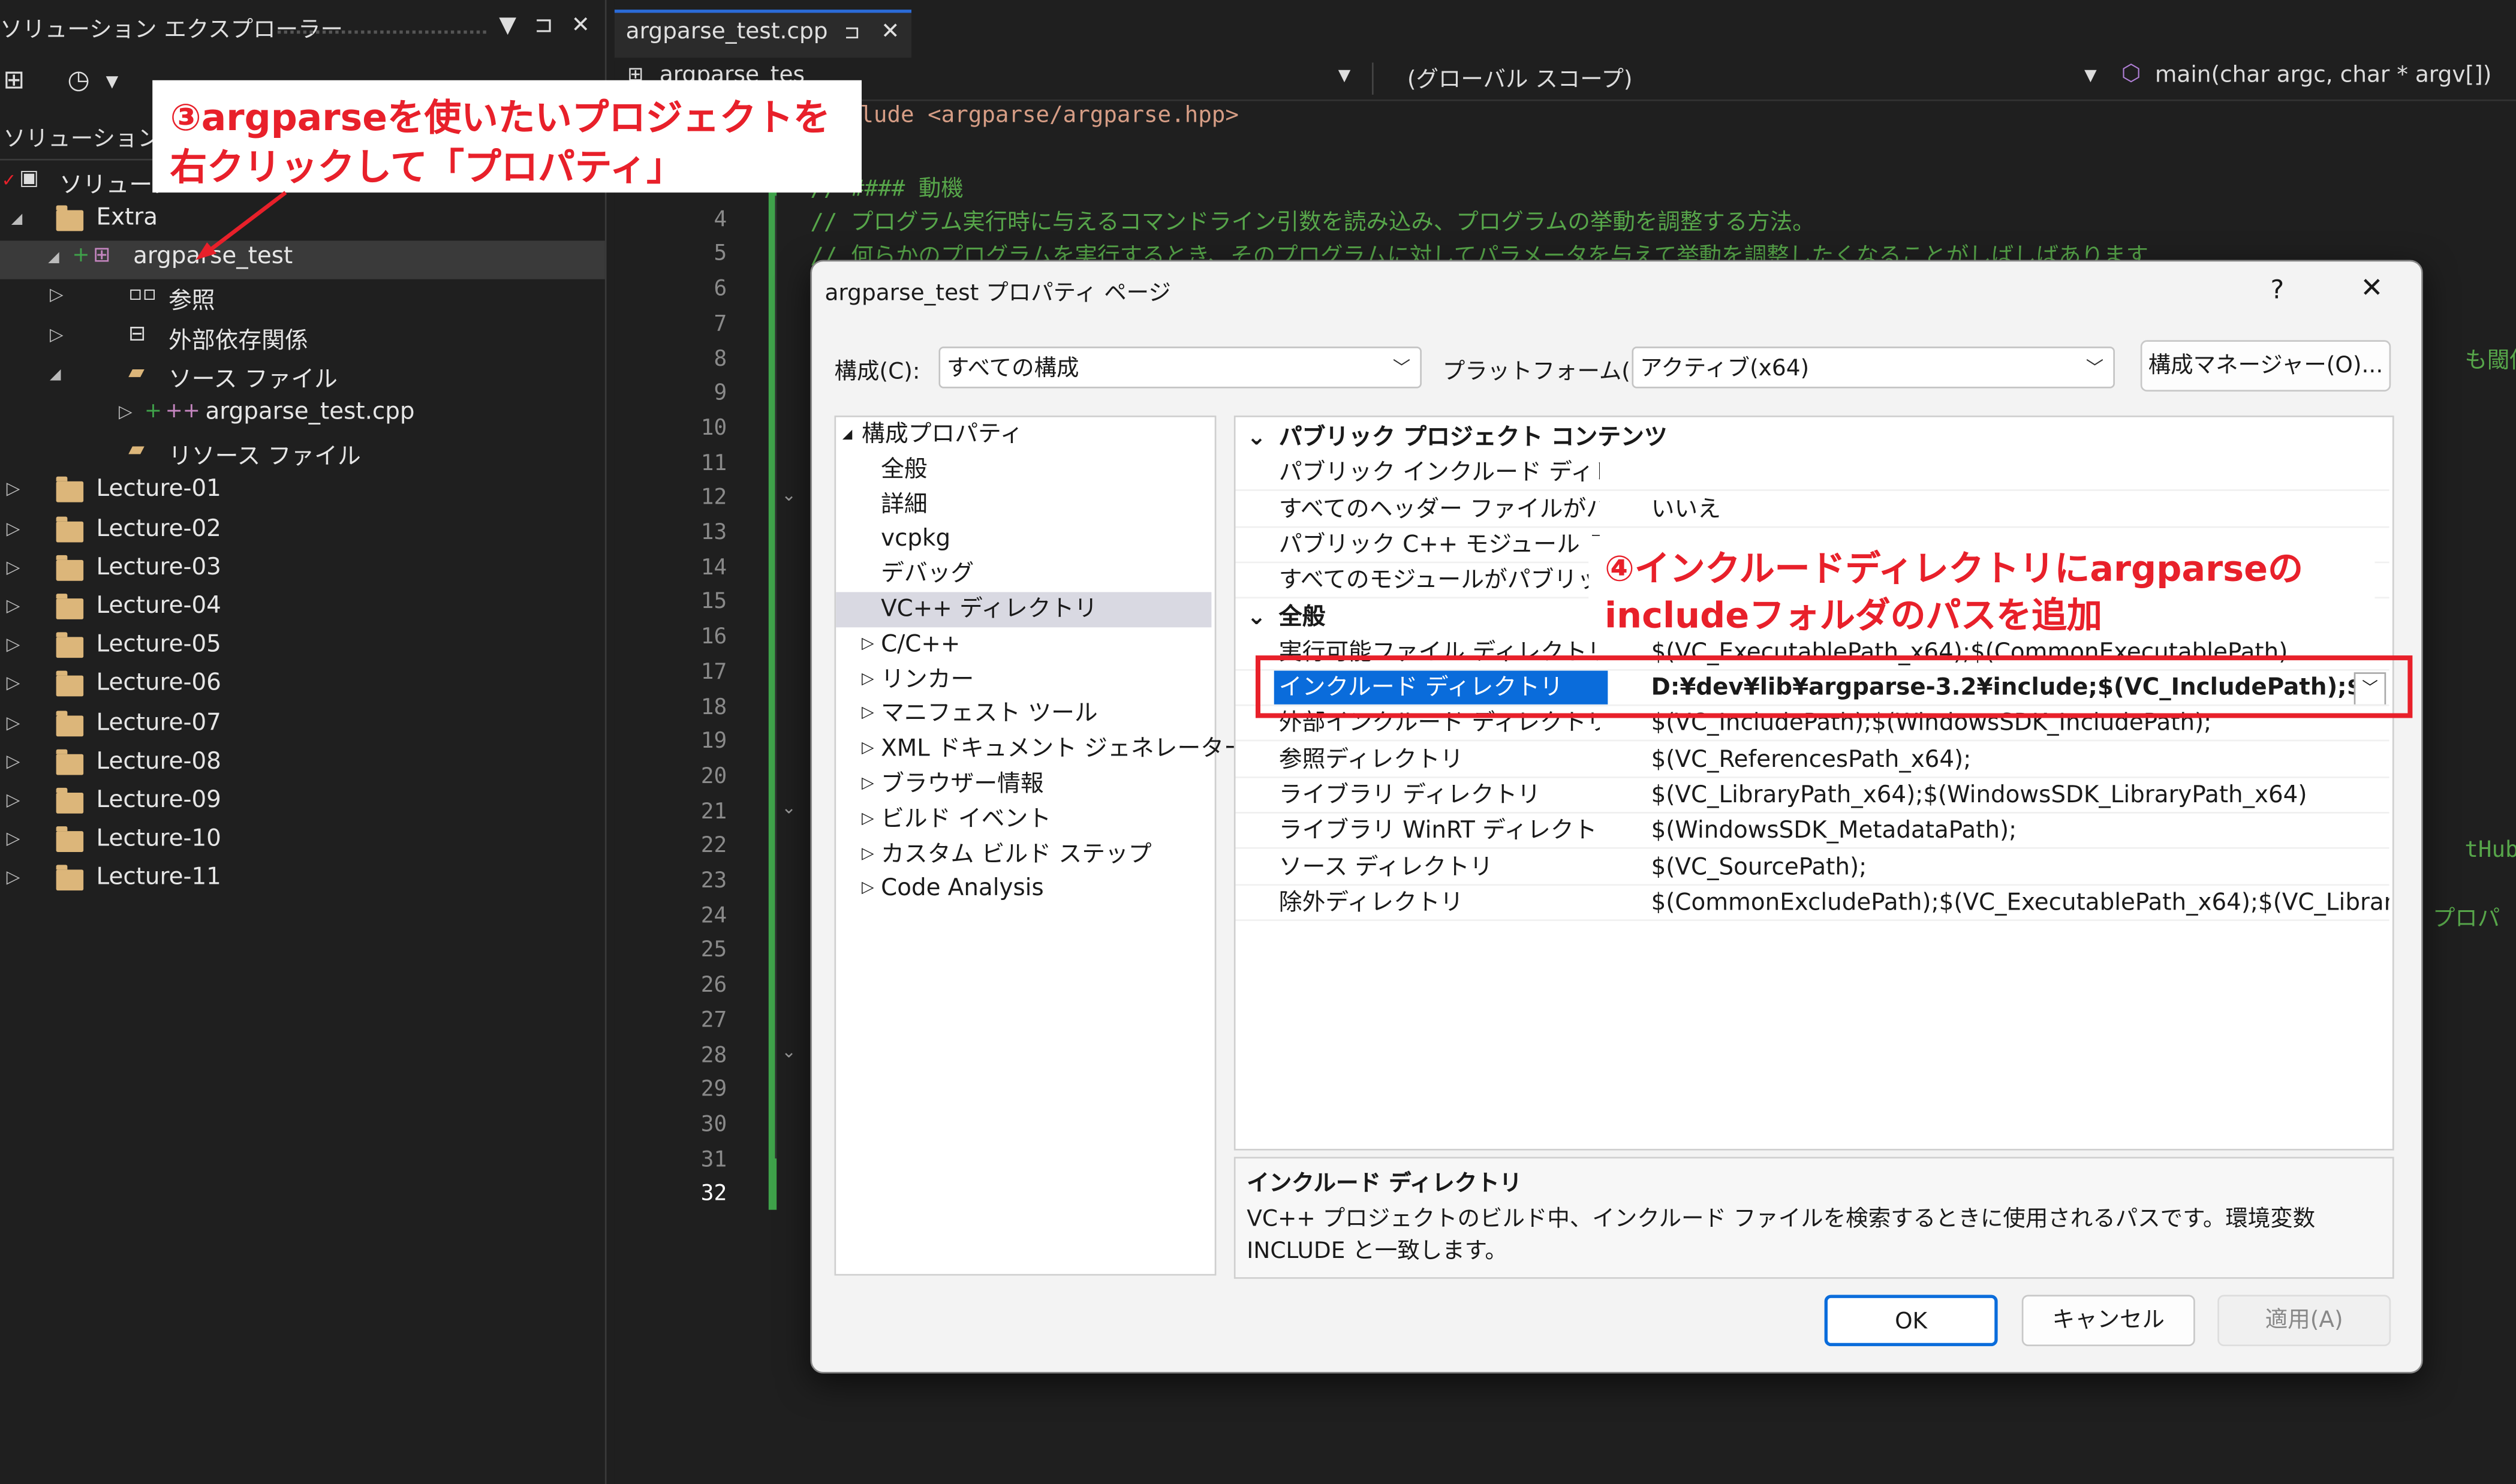 The image size is (2516, 1484). Describe the element at coordinates (1853, 617) in the screenshot. I see `annotation-step4-line2: includeフォルダのパスを追加` at that location.